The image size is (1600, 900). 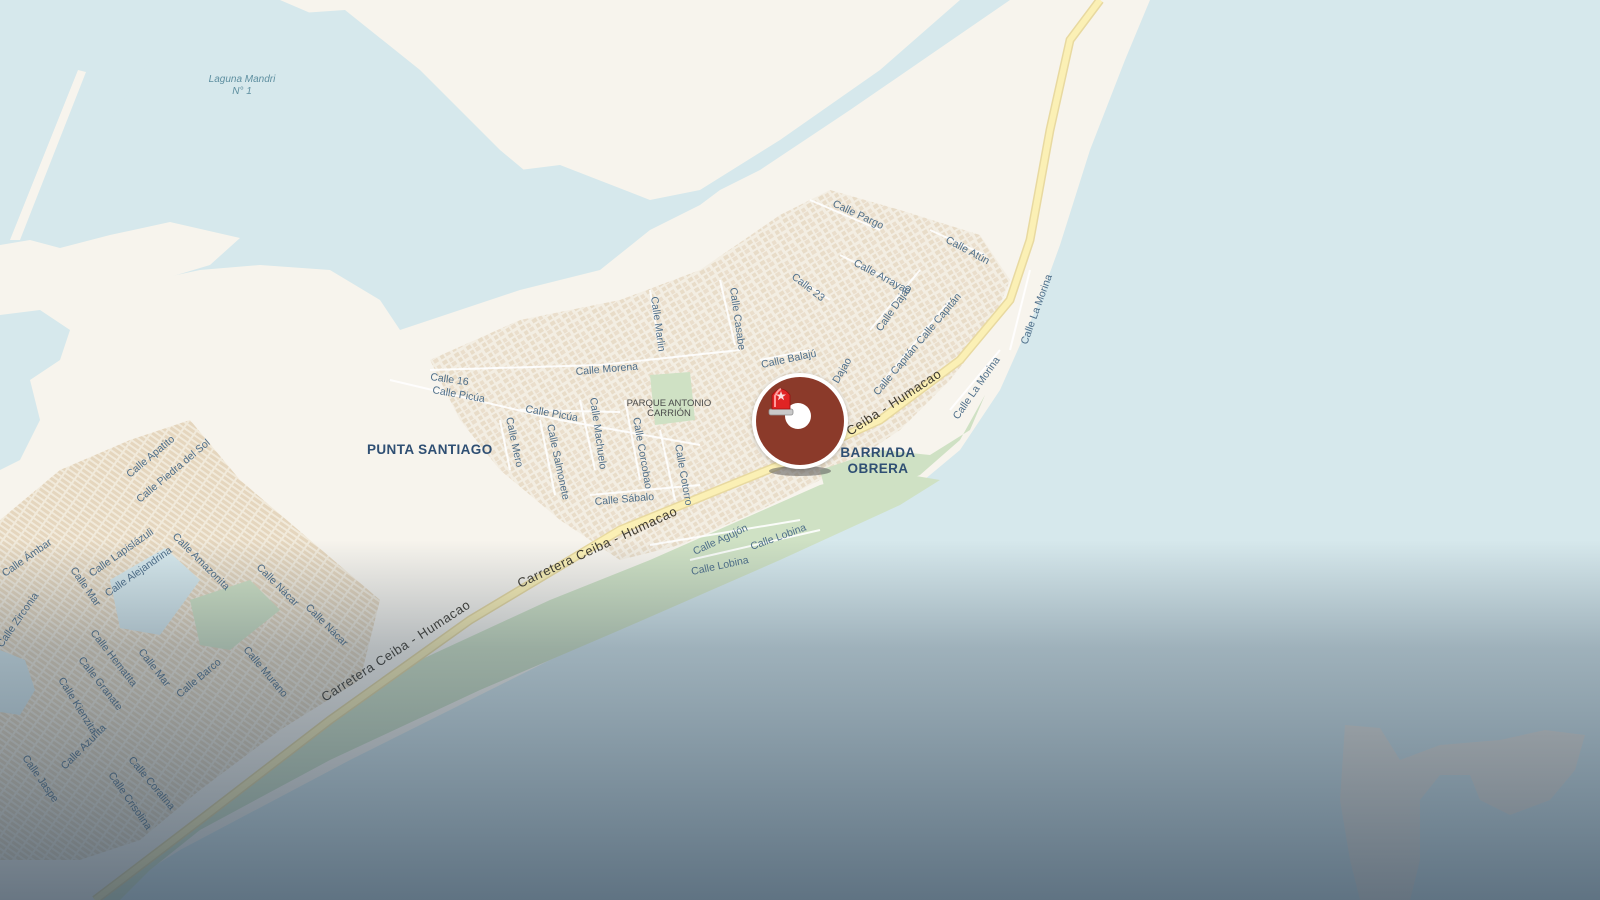 What do you see at coordinates (242, 91) in the screenshot?
I see `laguna-label-2: N° 1` at bounding box center [242, 91].